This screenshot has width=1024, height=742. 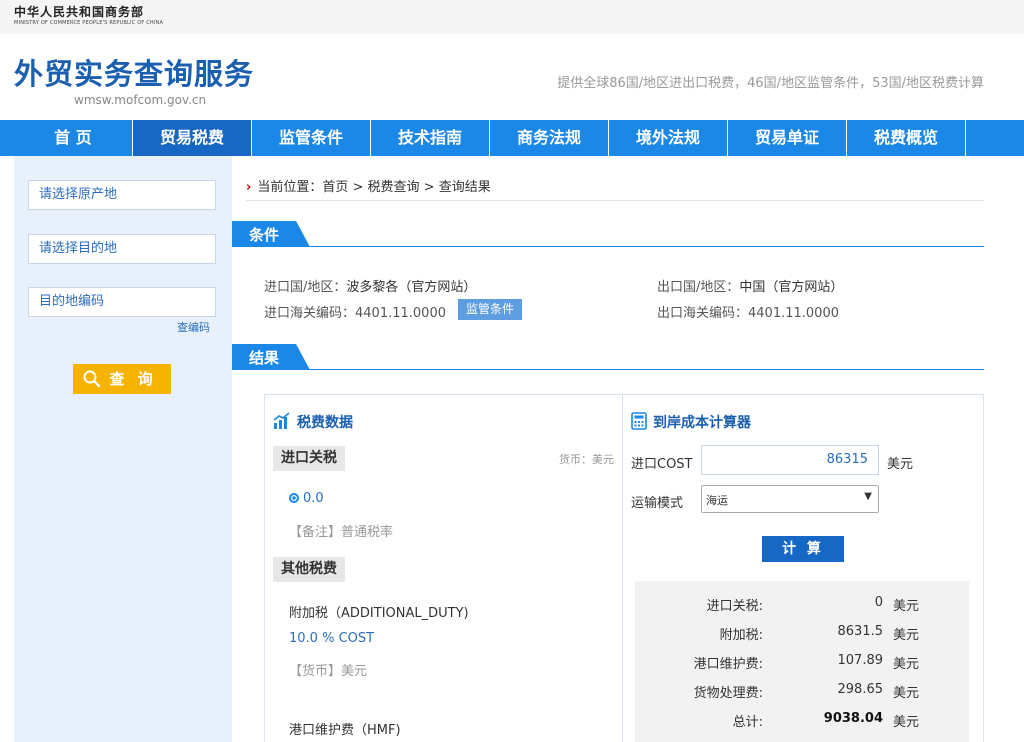 I want to click on summary-row-hmf: 港口维护费: 107.89 美元, so click(x=802, y=663).